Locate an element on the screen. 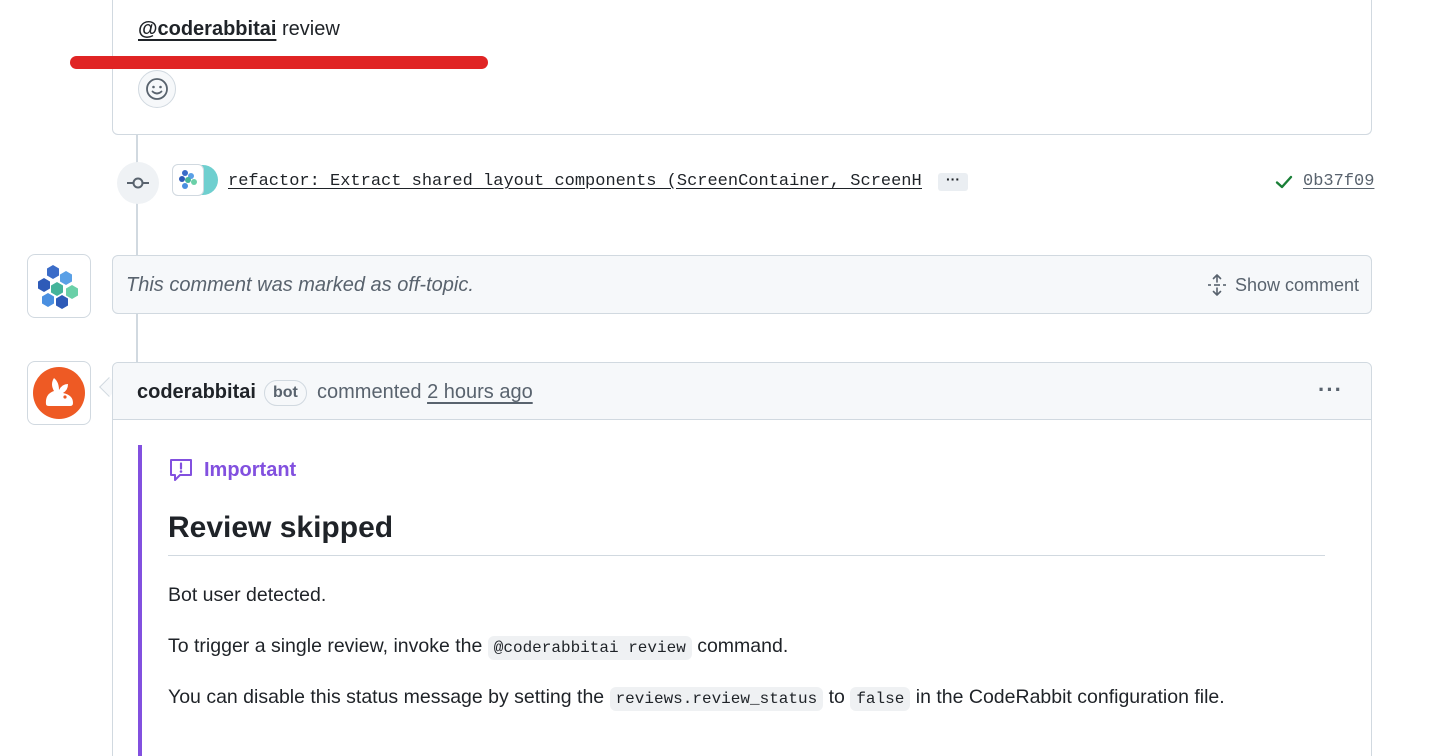 The image size is (1437, 756). git-commit-icon is located at coordinates (138, 183).